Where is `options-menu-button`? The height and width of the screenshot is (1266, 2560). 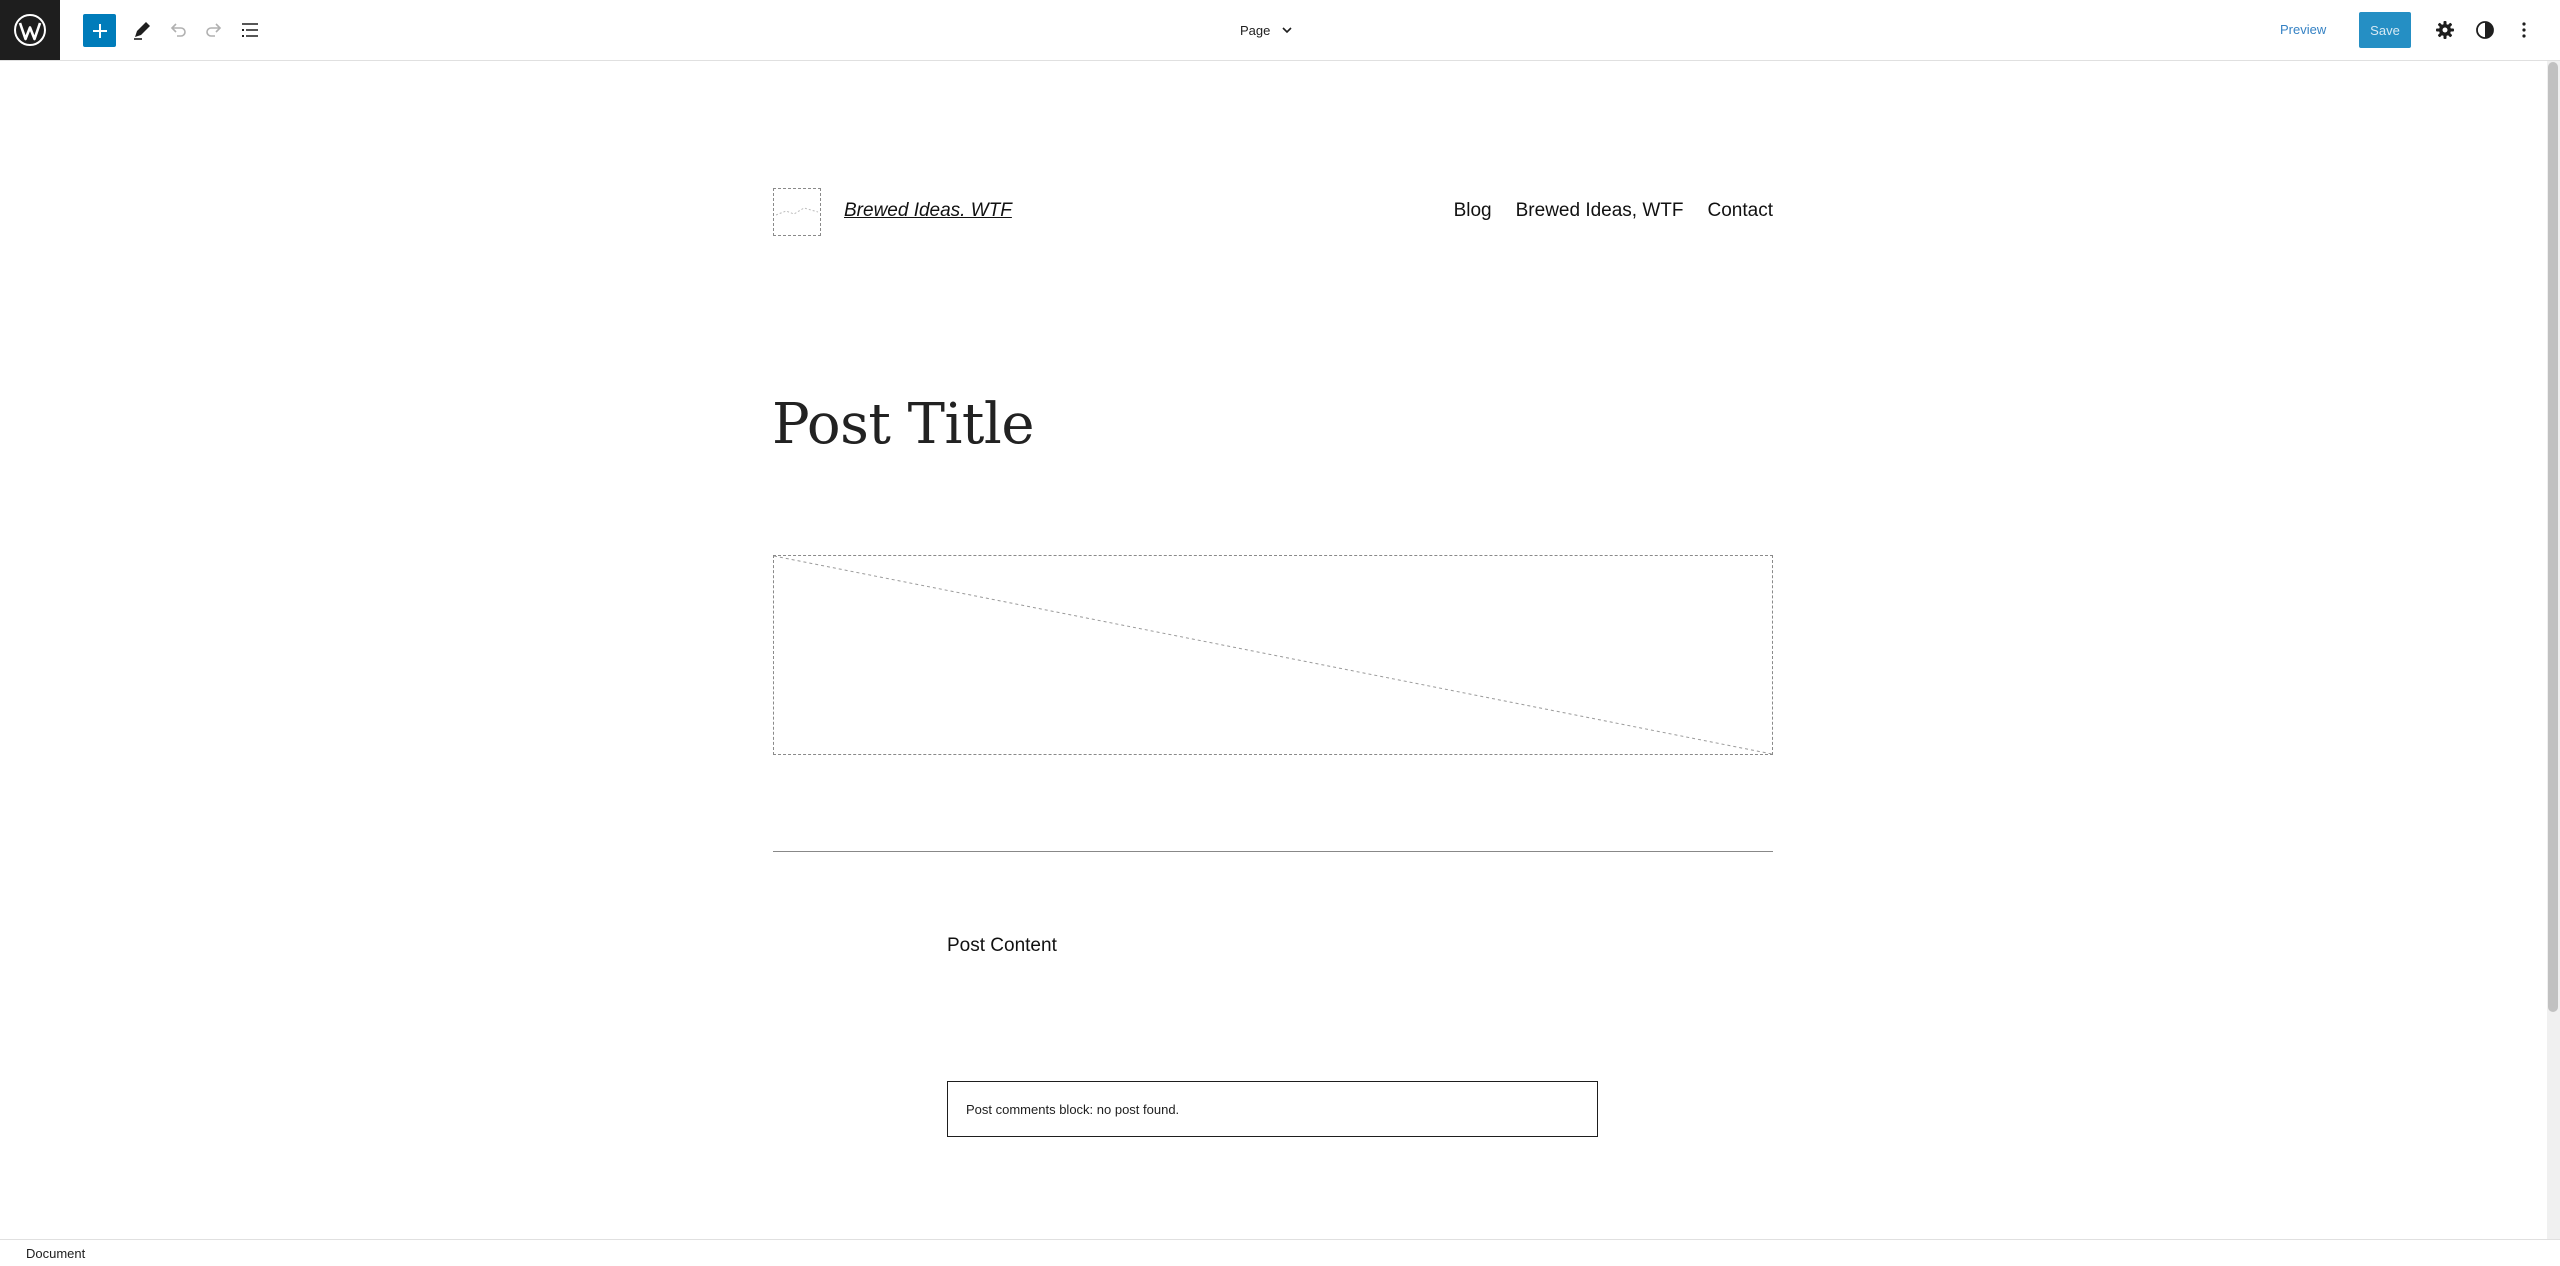
options-menu-button is located at coordinates (2524, 30).